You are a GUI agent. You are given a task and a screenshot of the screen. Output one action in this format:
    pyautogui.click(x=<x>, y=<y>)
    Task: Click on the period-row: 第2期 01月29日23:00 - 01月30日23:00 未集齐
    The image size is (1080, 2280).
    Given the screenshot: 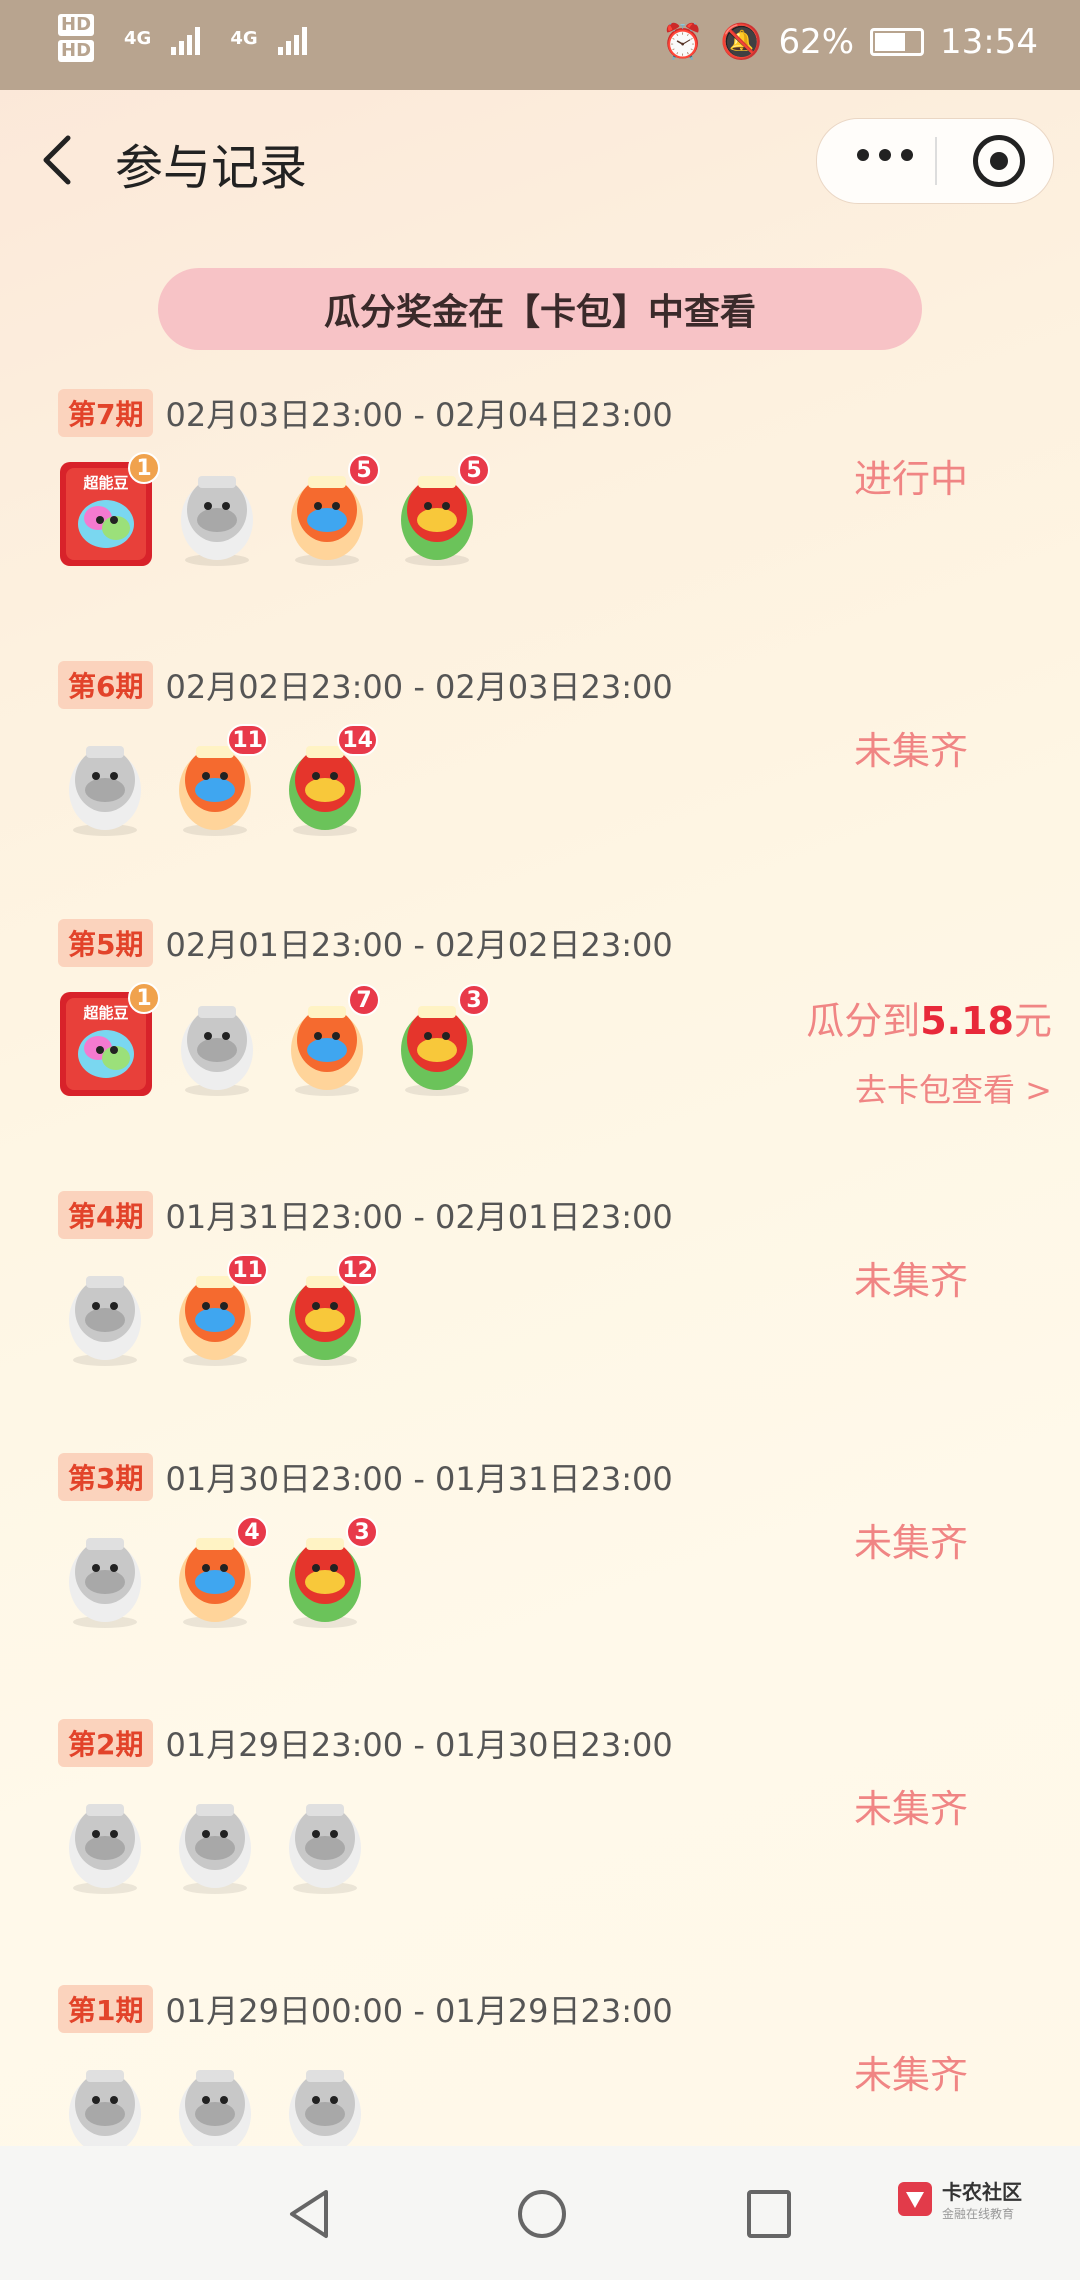 What is the action you would take?
    pyautogui.click(x=540, y=1838)
    